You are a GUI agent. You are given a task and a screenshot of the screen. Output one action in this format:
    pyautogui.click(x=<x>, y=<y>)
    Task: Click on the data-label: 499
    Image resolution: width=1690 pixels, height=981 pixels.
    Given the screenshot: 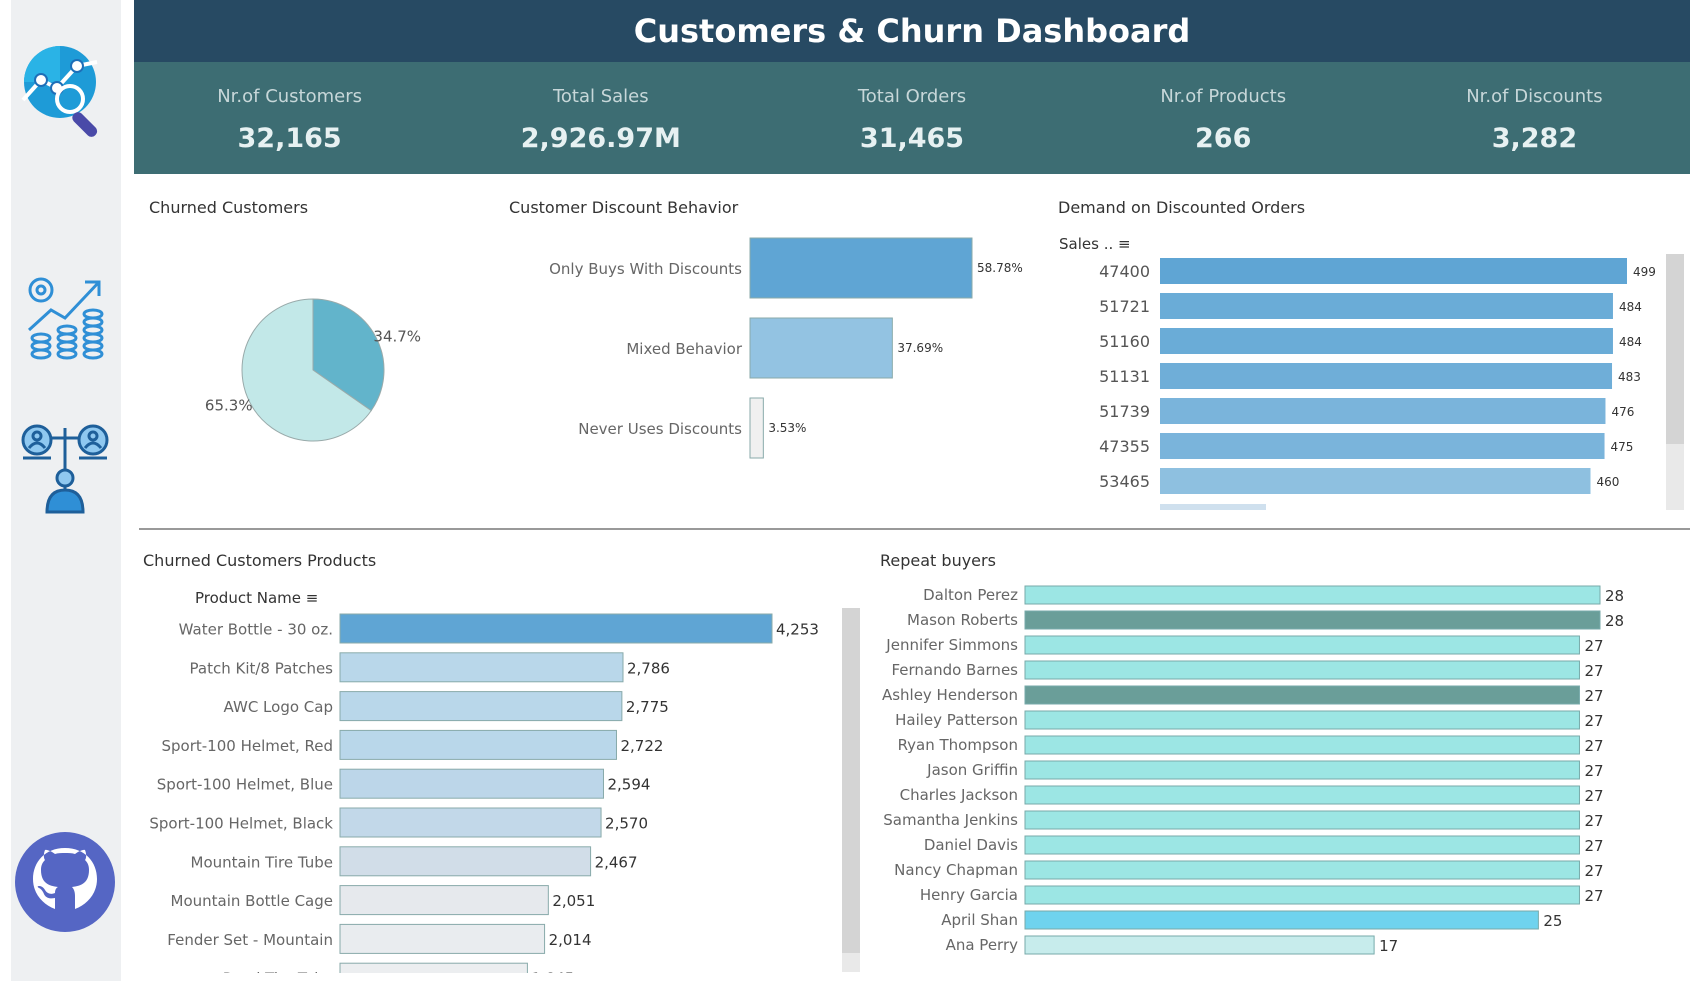 What is the action you would take?
    pyautogui.click(x=1644, y=272)
    